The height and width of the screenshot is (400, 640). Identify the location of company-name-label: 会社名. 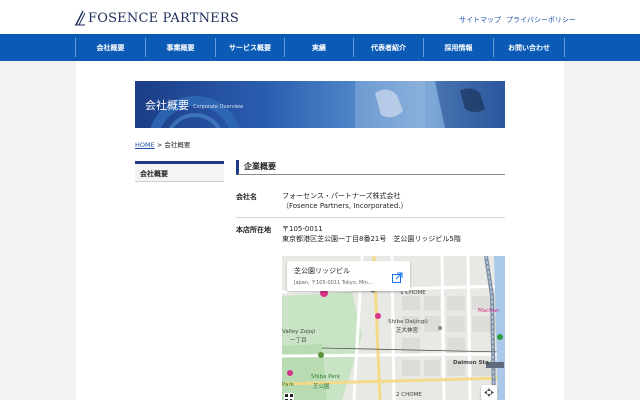
(246, 197).